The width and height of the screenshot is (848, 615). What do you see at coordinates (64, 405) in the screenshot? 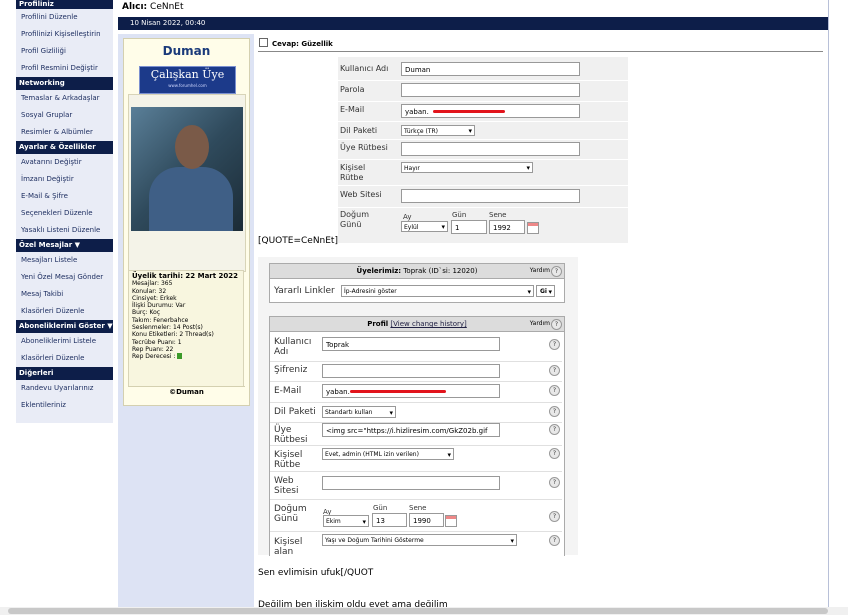
I see `sidebar-item-eklentiler: Eklentileriniz` at bounding box center [64, 405].